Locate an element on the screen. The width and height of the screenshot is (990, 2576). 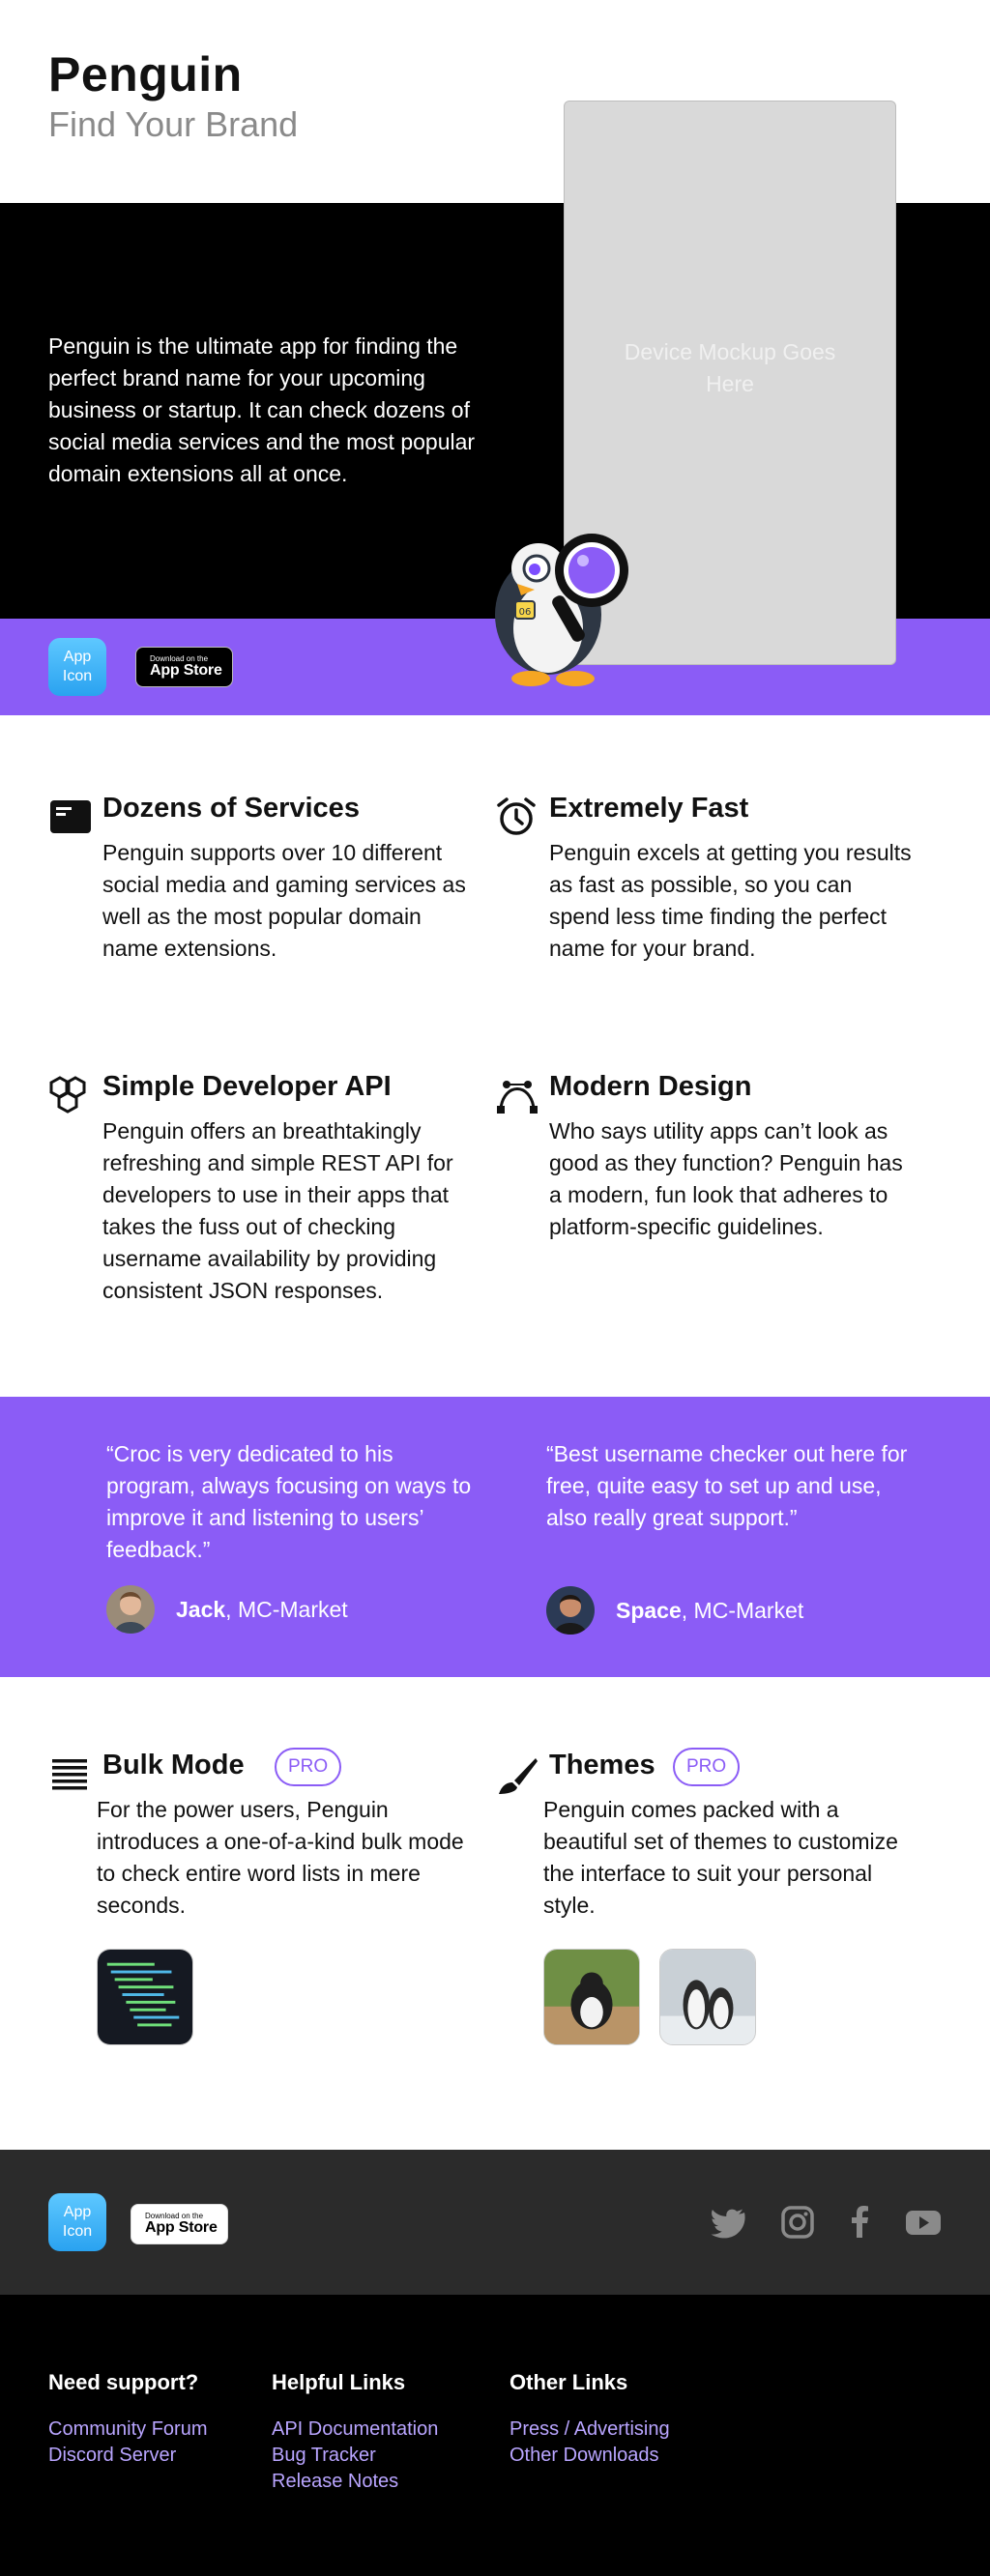
mascot-tag: 06 is located at coordinates (525, 612).